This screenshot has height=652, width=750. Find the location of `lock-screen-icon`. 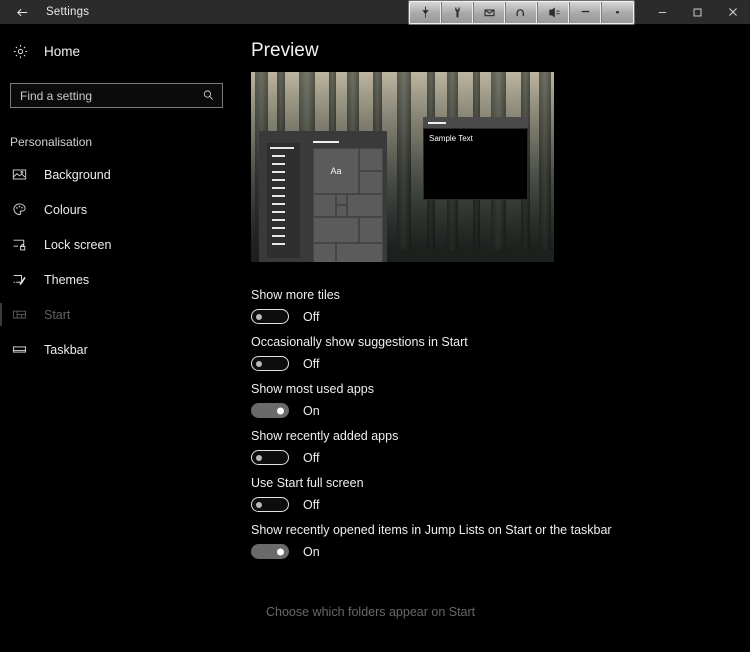

lock-screen-icon is located at coordinates (26, 244).